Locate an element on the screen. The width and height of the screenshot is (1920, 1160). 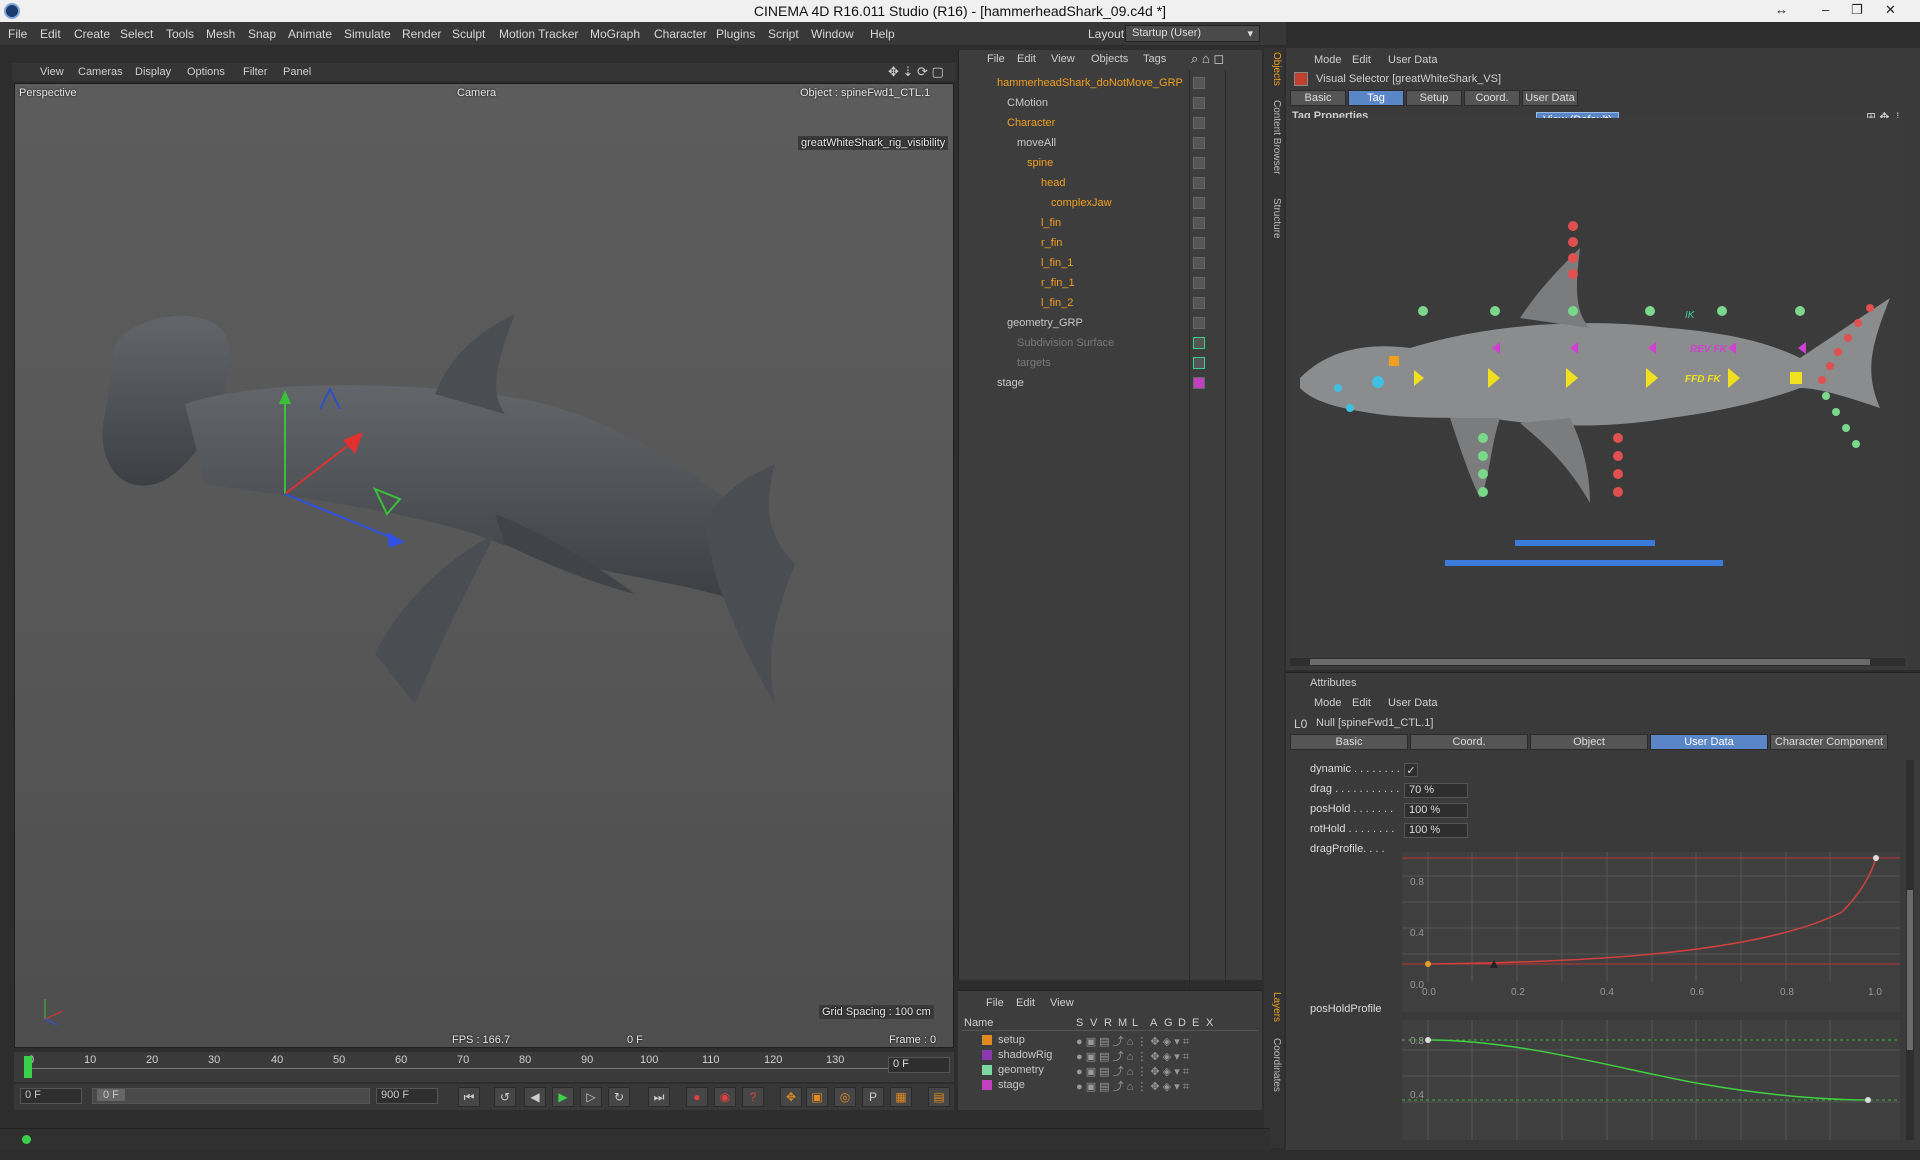
layer-row: setup ● ▣ ▤ ⤴ ⌂ ⋮ ✥ ◈ ▾ ⌗ is located at coordinates (1110, 1040).